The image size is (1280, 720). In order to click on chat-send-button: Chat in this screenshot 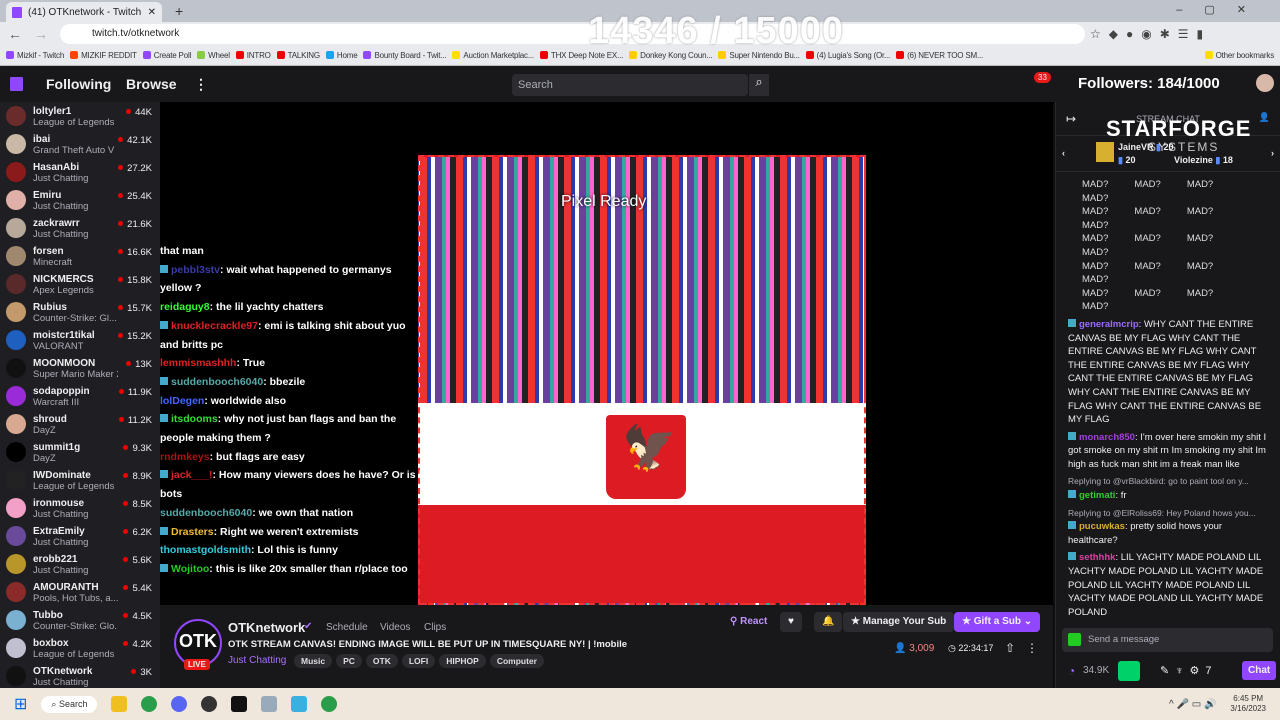, I will do `click(1259, 670)`.